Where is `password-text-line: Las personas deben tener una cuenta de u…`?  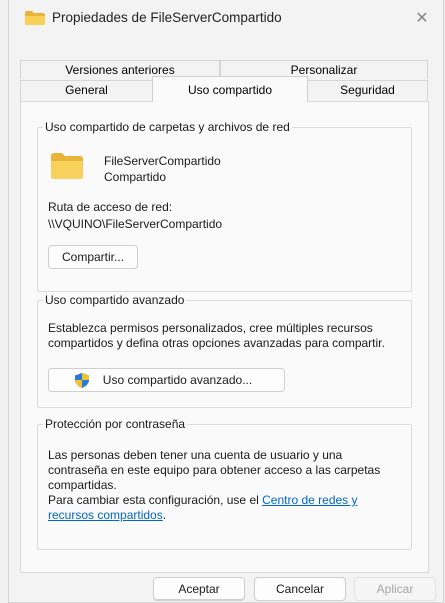
password-text-line: Las personas deben tener una cuenta de u… is located at coordinates (195, 455).